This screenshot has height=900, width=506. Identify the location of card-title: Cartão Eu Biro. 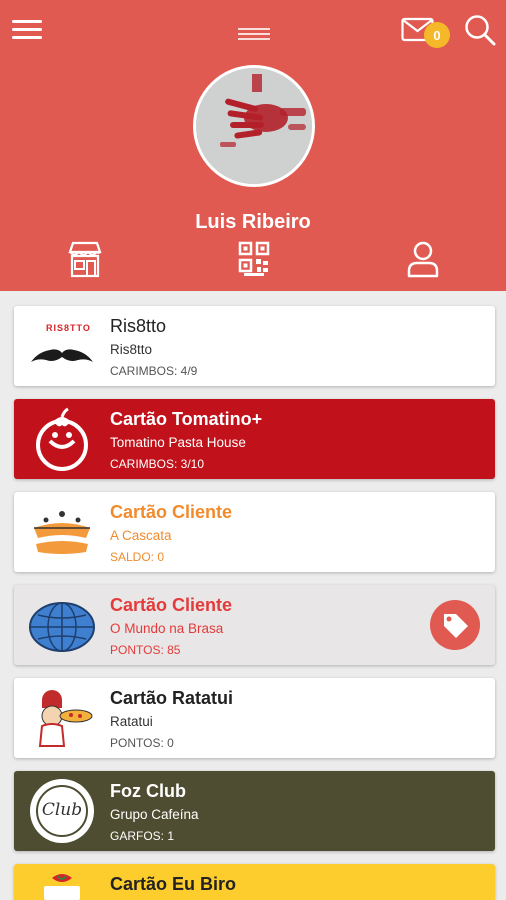
(173, 884).